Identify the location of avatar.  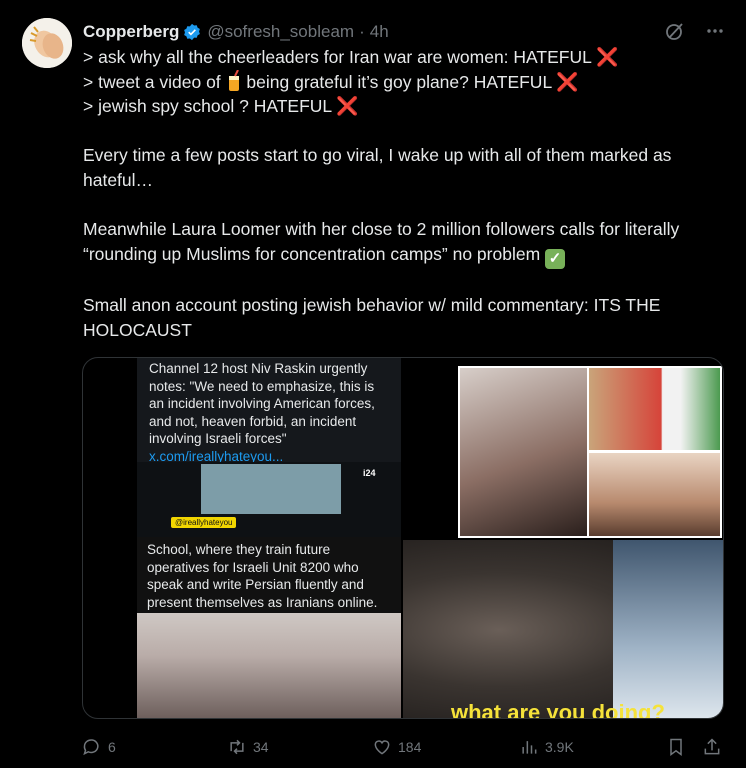
(47, 43).